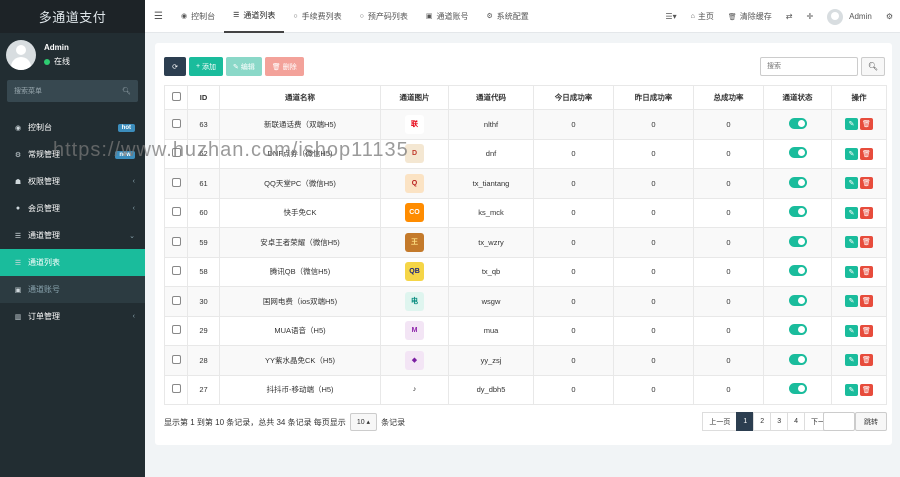 The height and width of the screenshot is (477, 900). I want to click on col-header-id: ID, so click(203, 97).